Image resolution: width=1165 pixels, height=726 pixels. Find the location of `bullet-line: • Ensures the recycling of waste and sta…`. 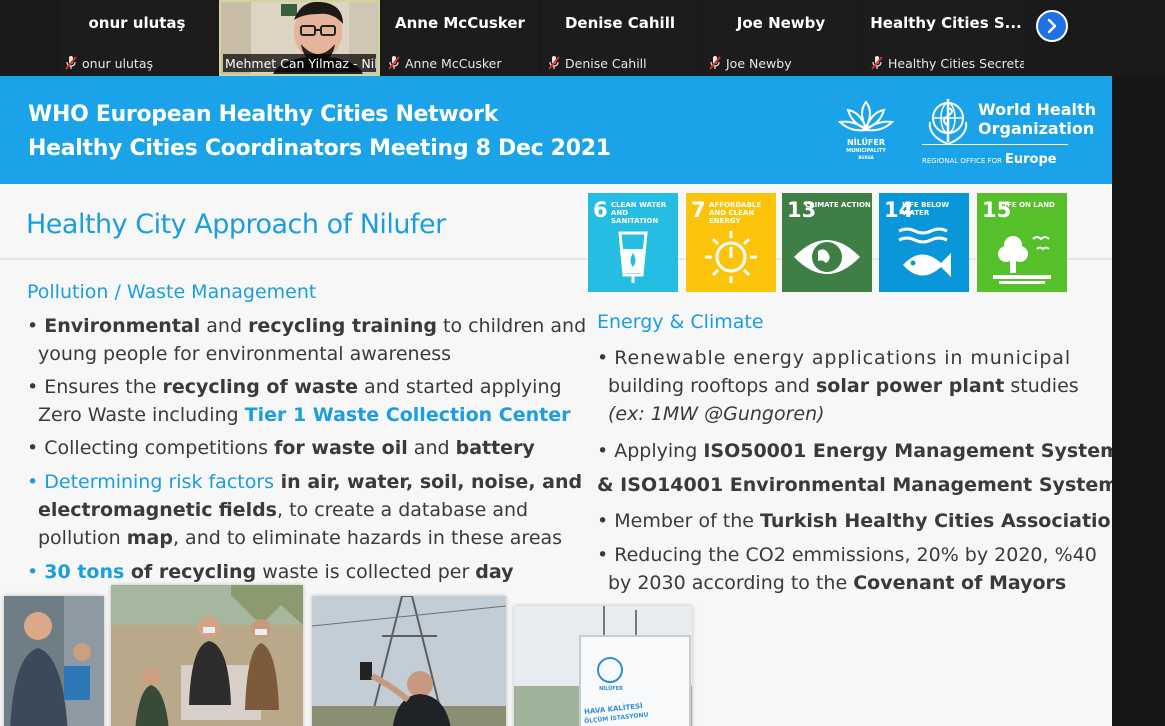

bullet-line: • Ensures the recycling of waste and sta… is located at coordinates (294, 387).